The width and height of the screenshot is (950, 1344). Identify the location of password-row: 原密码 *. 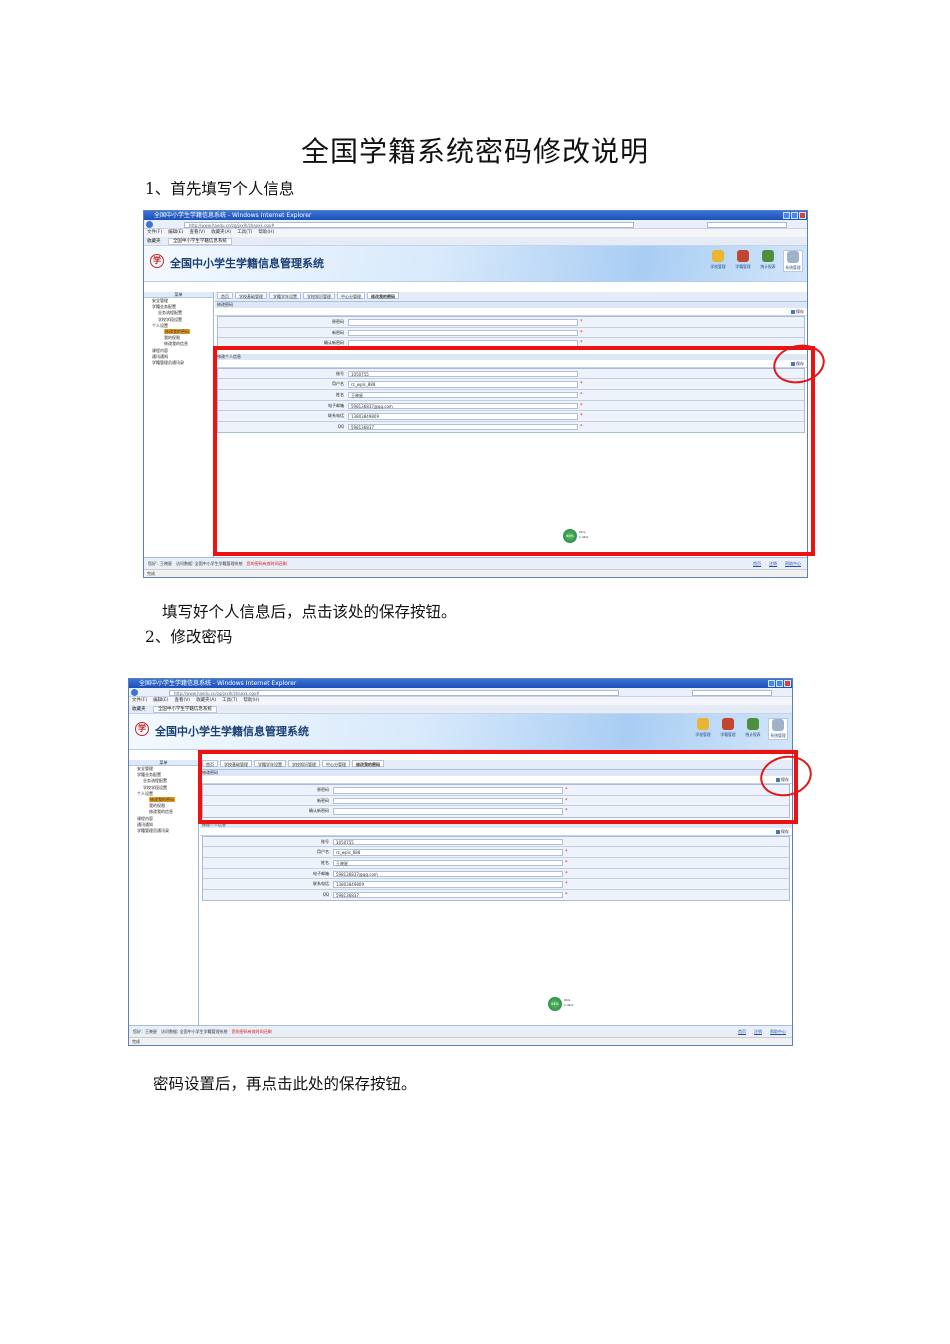
(511, 322).